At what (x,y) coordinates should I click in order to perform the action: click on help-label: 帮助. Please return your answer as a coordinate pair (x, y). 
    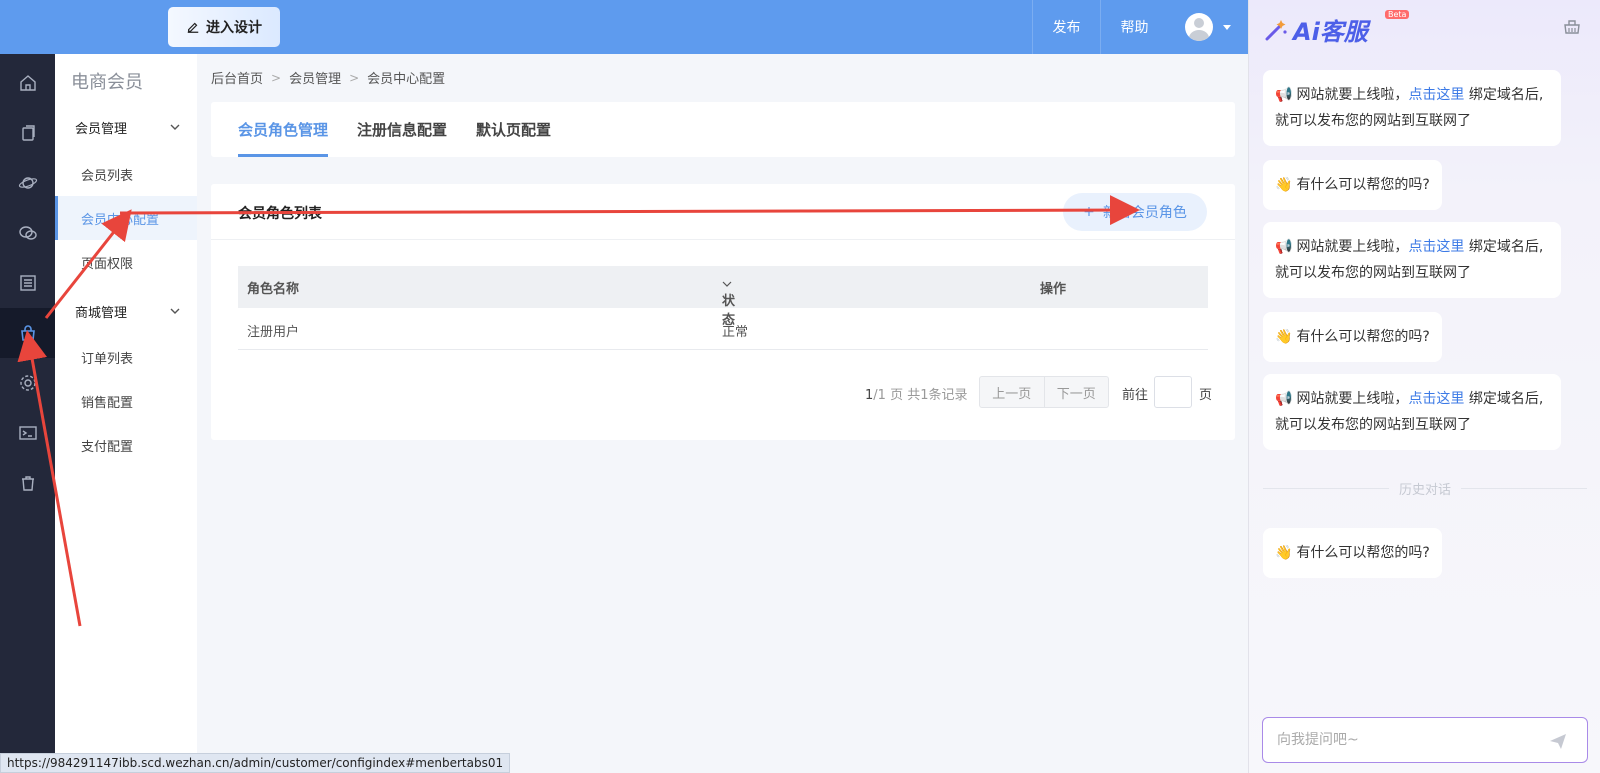
    Looking at the image, I should click on (1134, 28).